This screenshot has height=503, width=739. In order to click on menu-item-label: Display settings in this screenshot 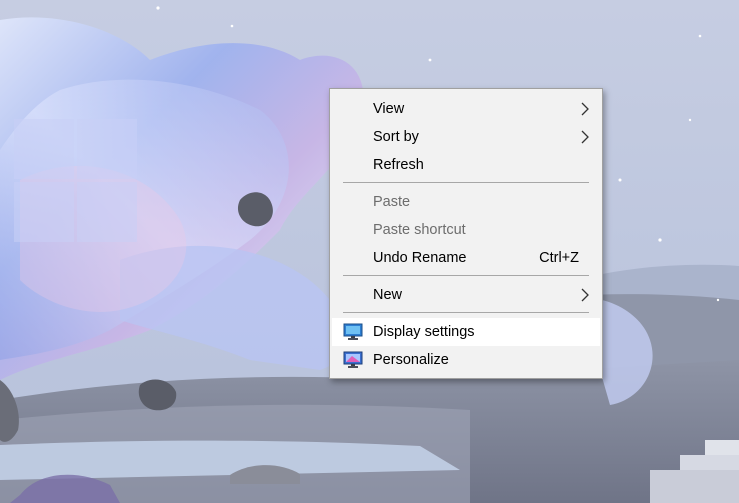, I will do `click(424, 332)`.